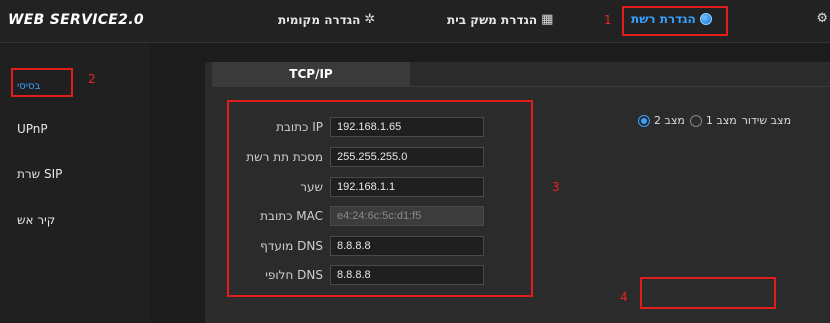 The height and width of the screenshot is (323, 830). I want to click on transmission-mode-group: מצב שידור מצב 1 מצב 2, so click(714, 120).